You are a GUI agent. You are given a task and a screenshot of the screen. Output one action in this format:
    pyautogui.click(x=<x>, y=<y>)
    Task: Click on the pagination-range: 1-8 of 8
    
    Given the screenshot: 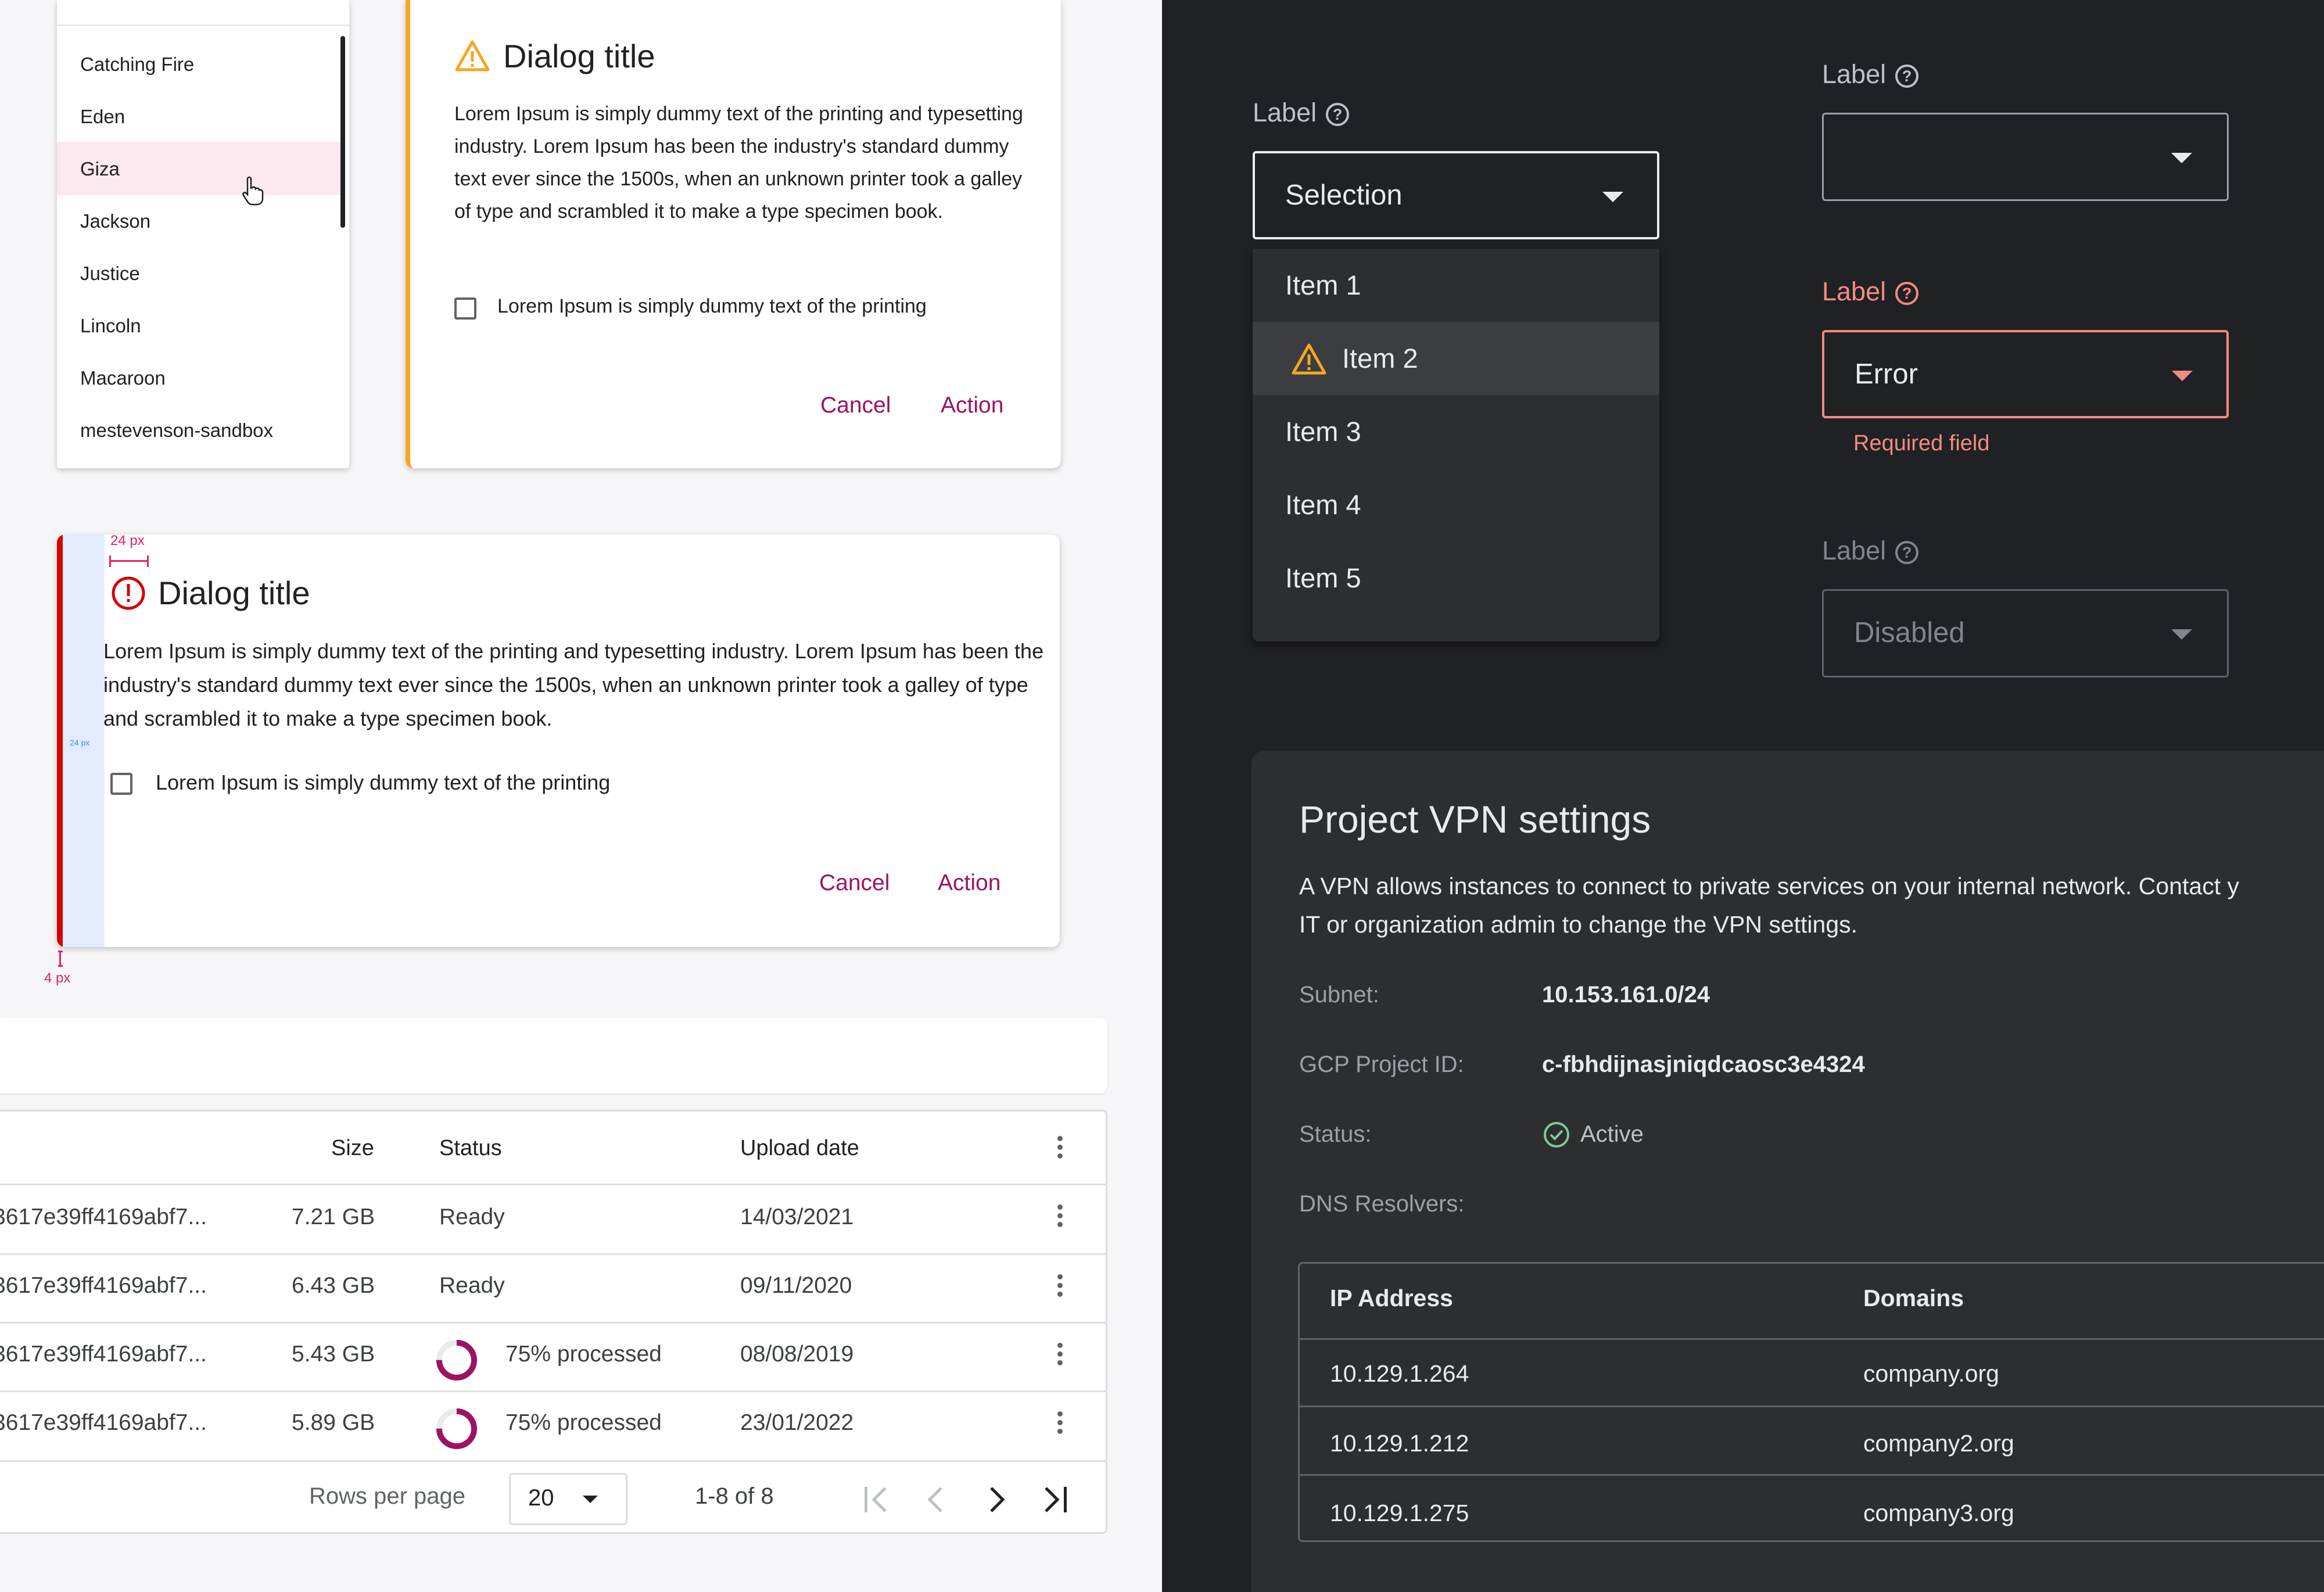 What is the action you would take?
    pyautogui.click(x=734, y=1496)
    